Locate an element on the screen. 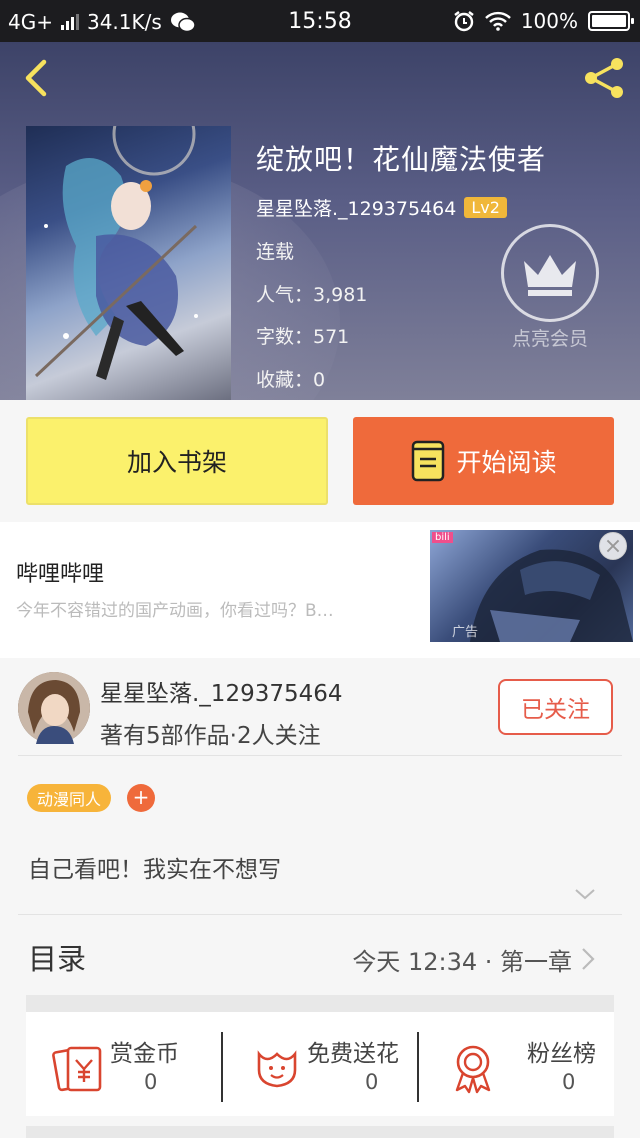 The width and height of the screenshot is (640, 1138). ad-image: bili 广告 is located at coordinates (531, 586).